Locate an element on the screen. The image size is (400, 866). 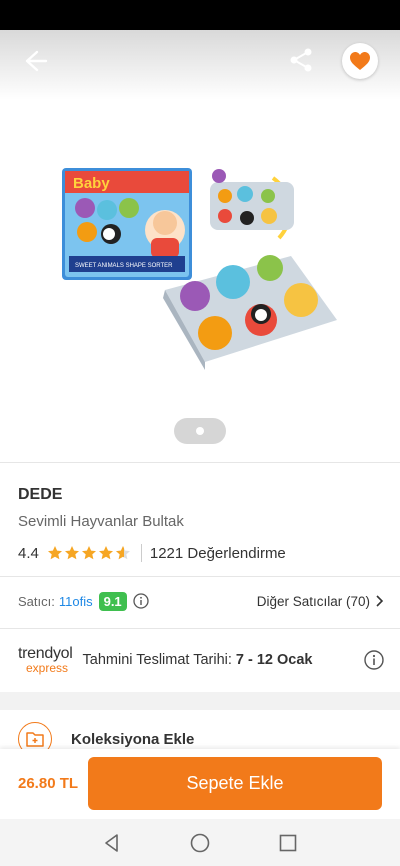
rating-row: 4.4 1221 Değerlendirme is located at coordinates (152, 553).